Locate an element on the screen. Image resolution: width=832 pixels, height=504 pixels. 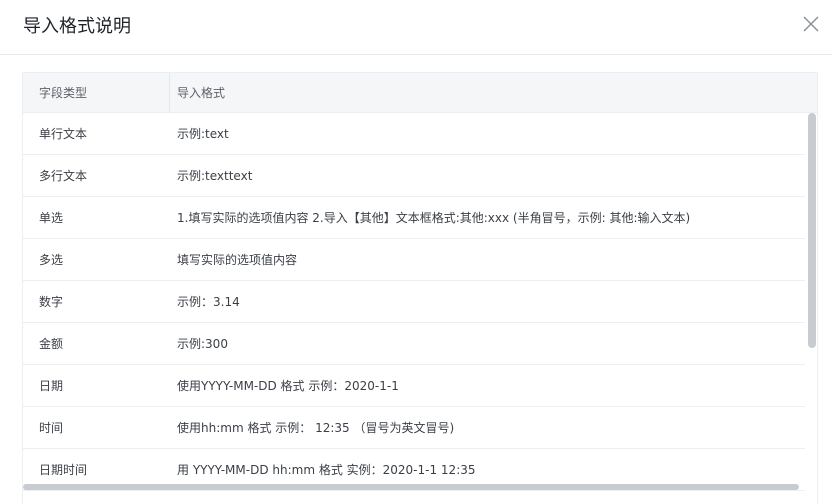
cell-import-format: 示例:texttext is located at coordinates (215, 176).